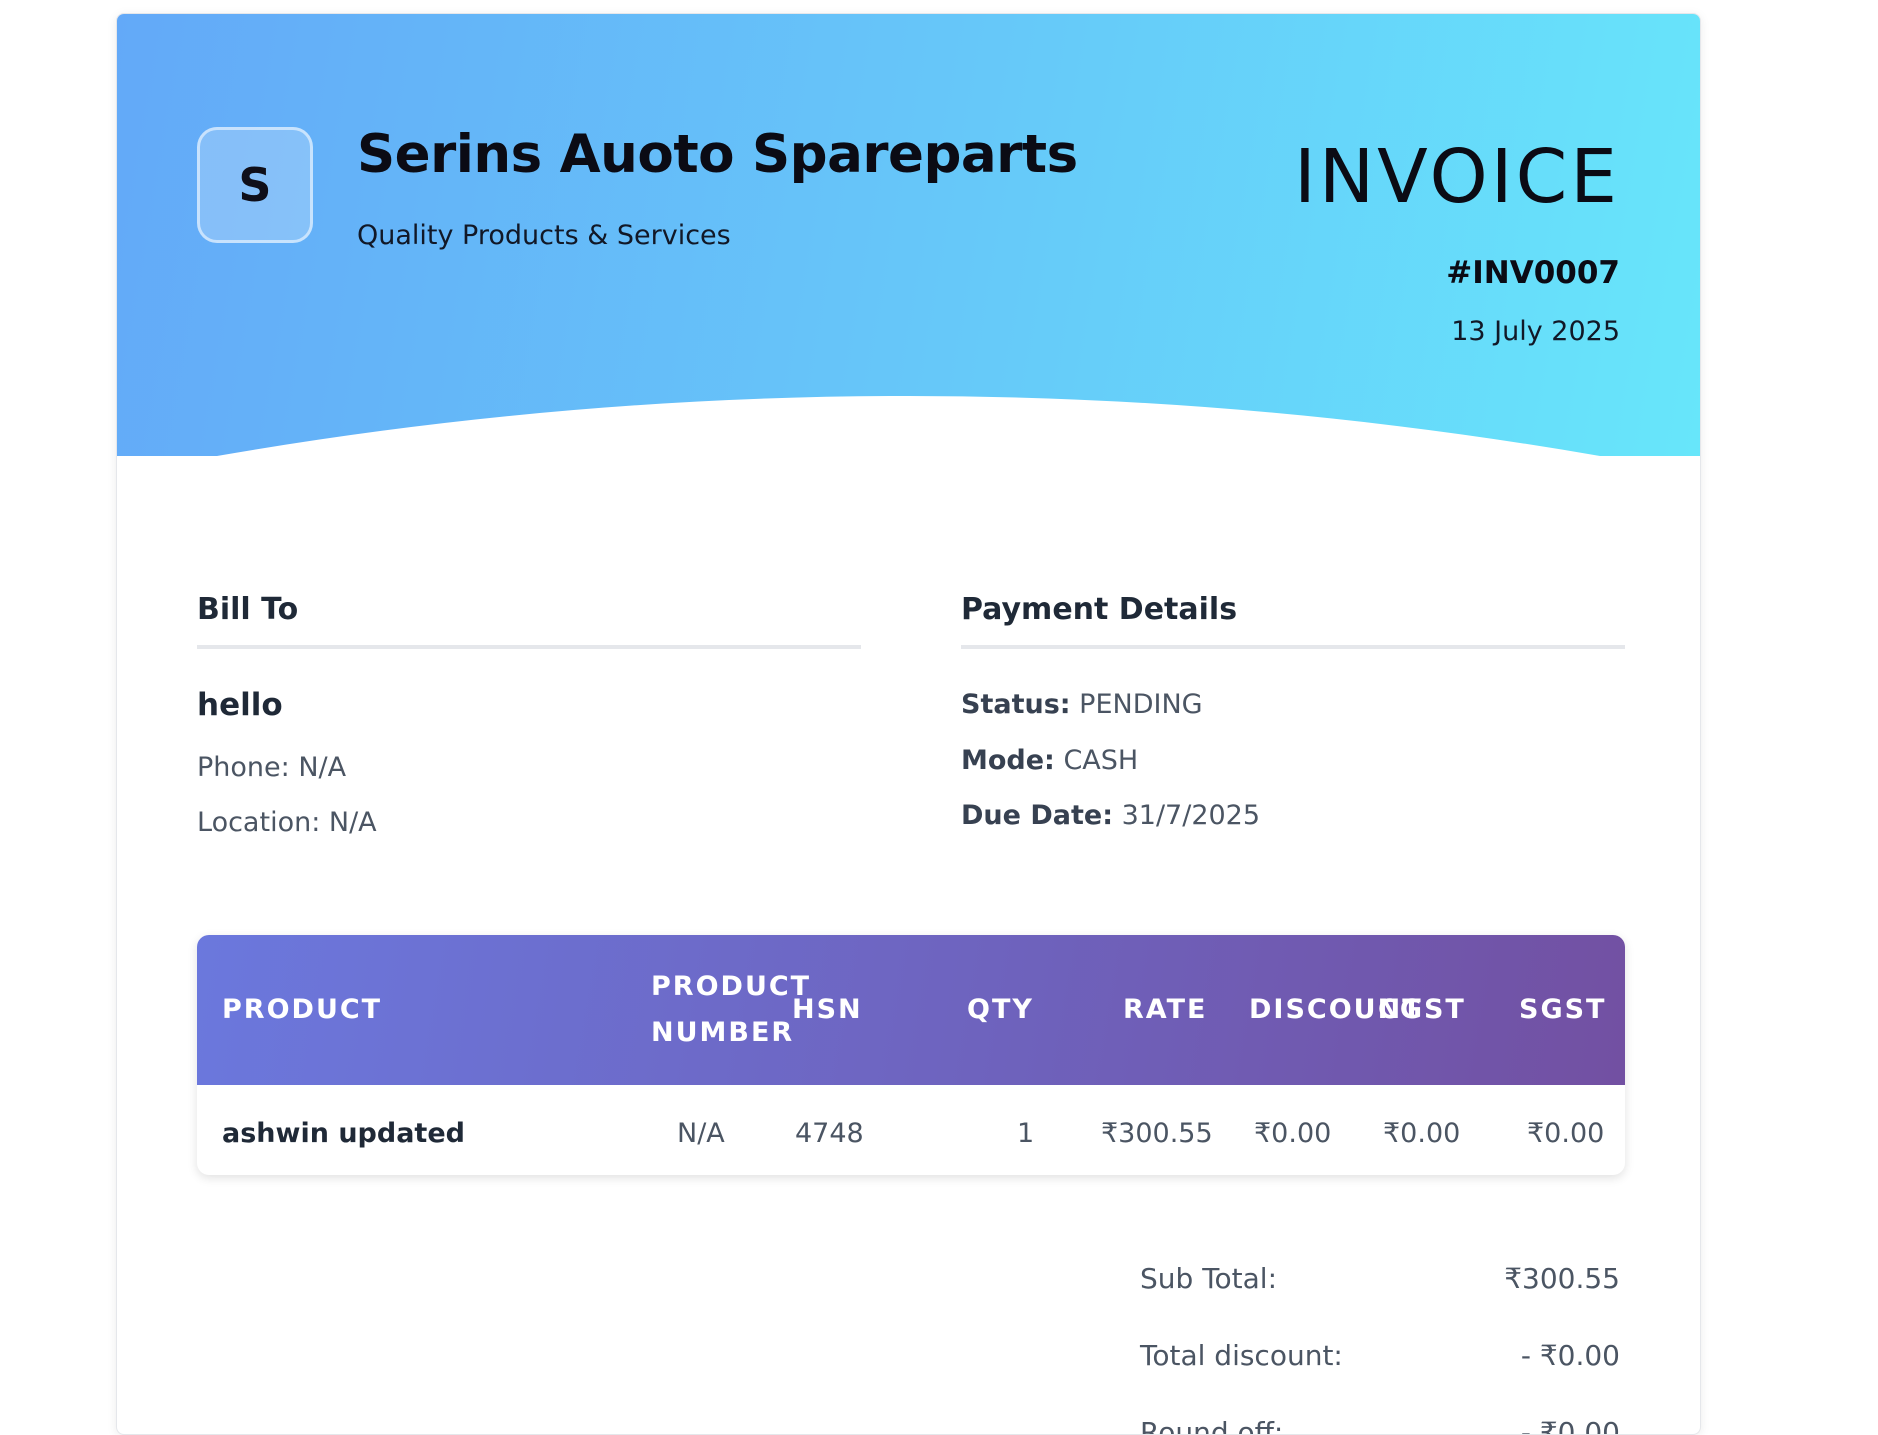 This screenshot has width=1878, height=1435. I want to click on due-date-label: Due Date:, so click(1037, 815).